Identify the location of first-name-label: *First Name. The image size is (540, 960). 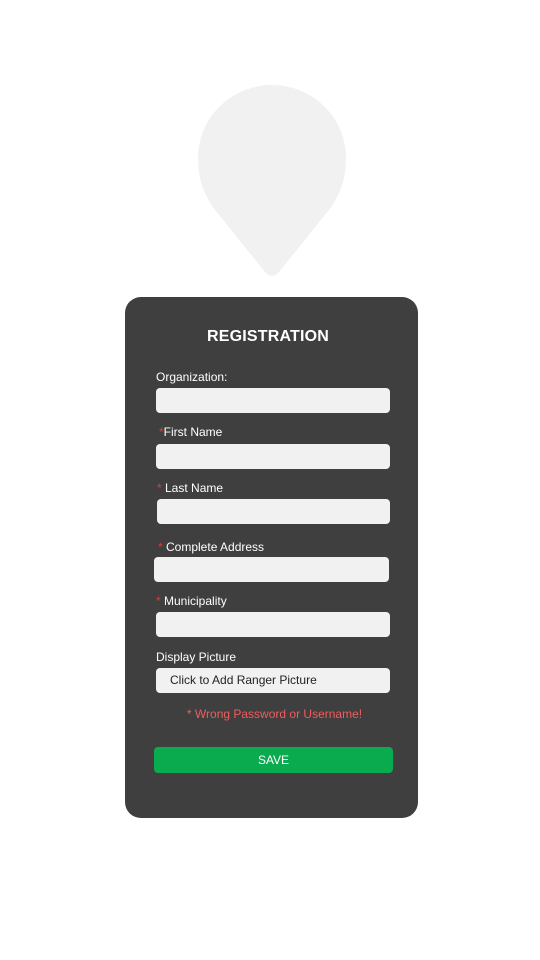
(191, 432).